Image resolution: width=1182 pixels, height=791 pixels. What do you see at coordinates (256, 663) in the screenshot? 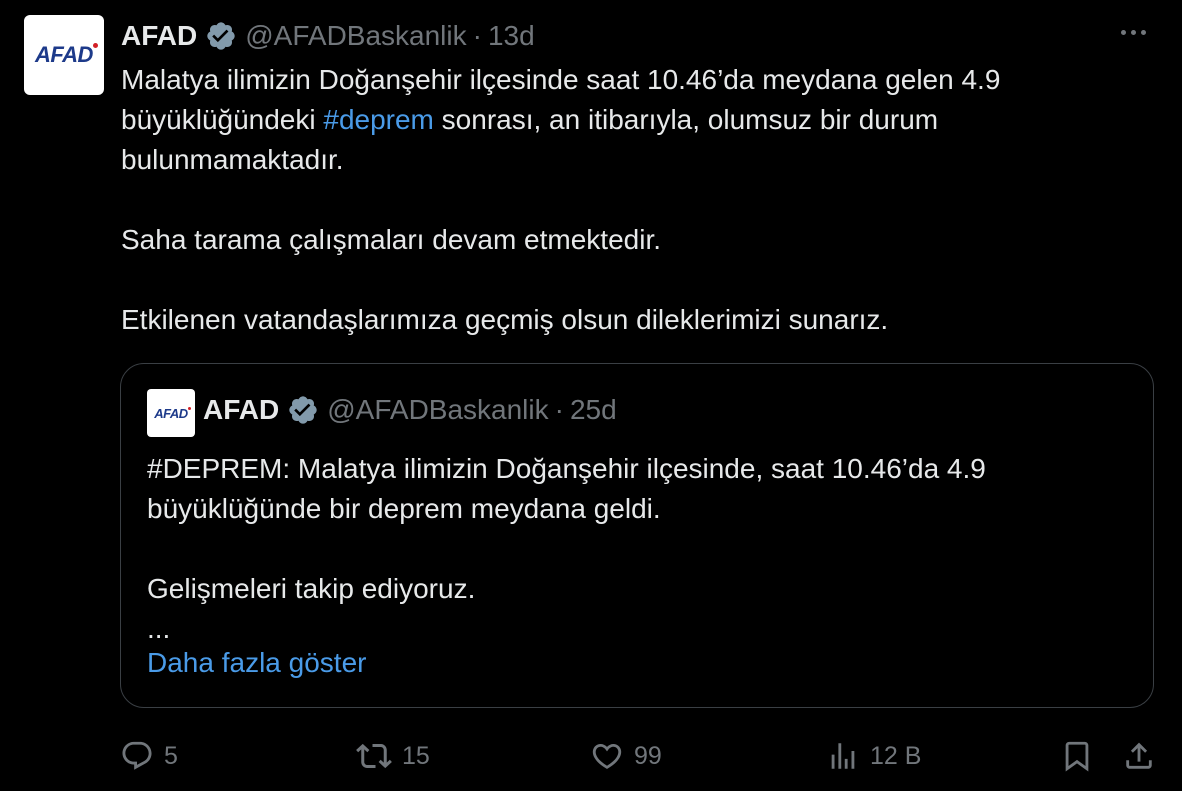
I see `show-more-link: Daha fazla göster` at bounding box center [256, 663].